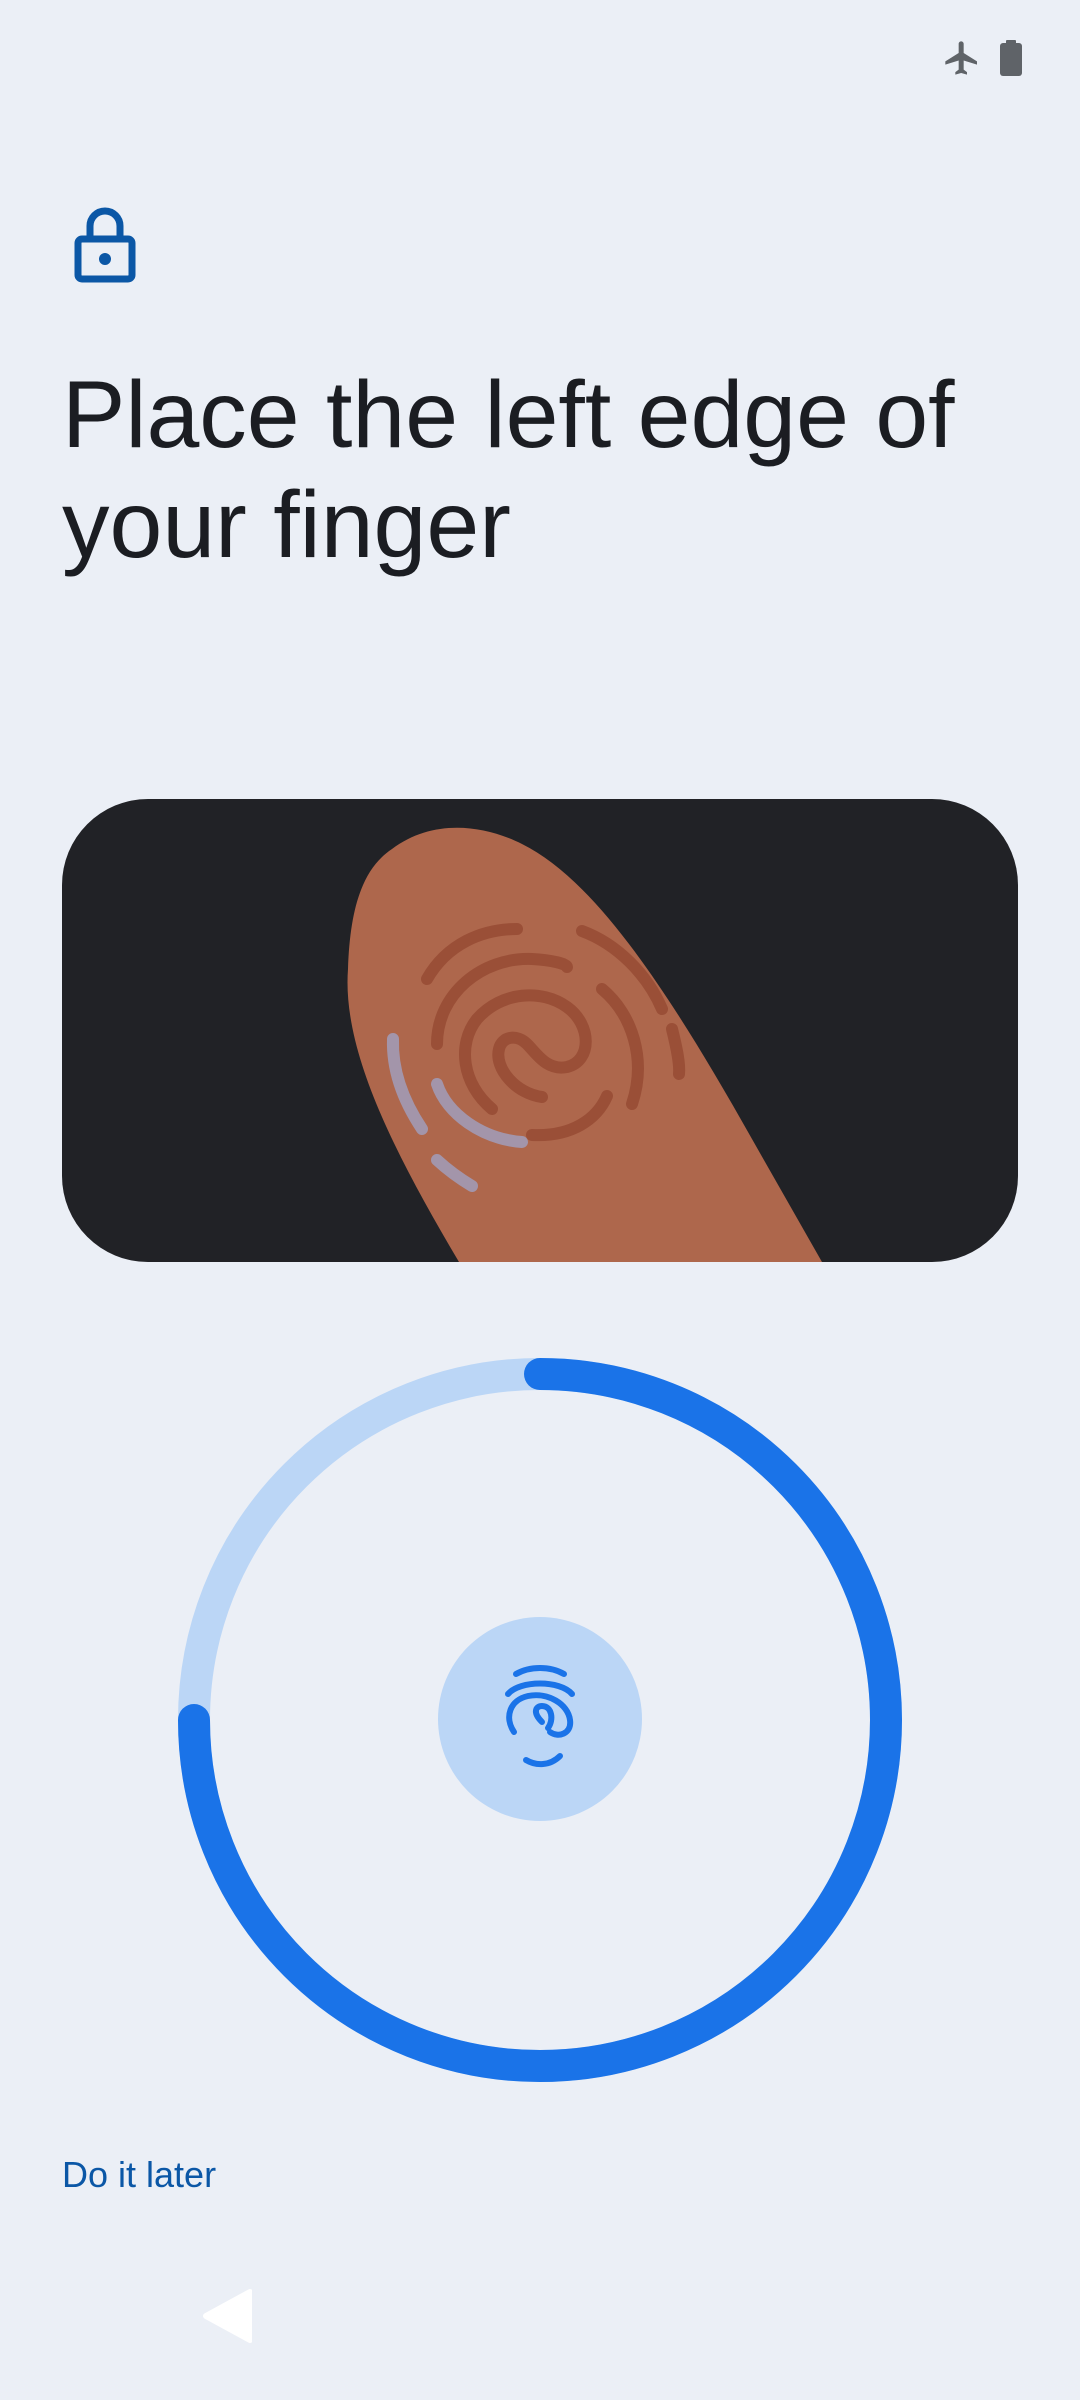 Image resolution: width=1080 pixels, height=2400 pixels. What do you see at coordinates (105, 244) in the screenshot?
I see `lock-icon` at bounding box center [105, 244].